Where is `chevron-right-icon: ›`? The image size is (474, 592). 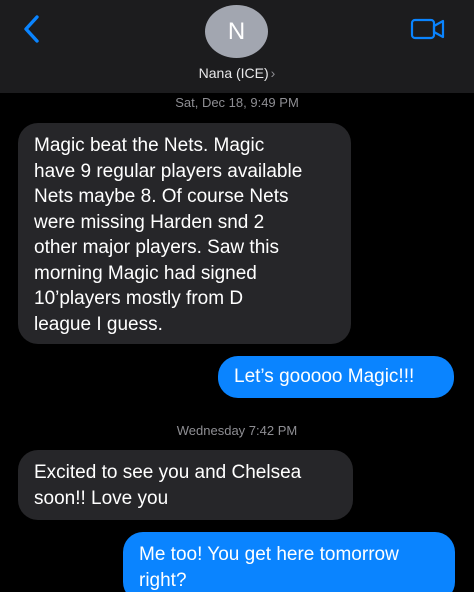 chevron-right-icon: › is located at coordinates (273, 73).